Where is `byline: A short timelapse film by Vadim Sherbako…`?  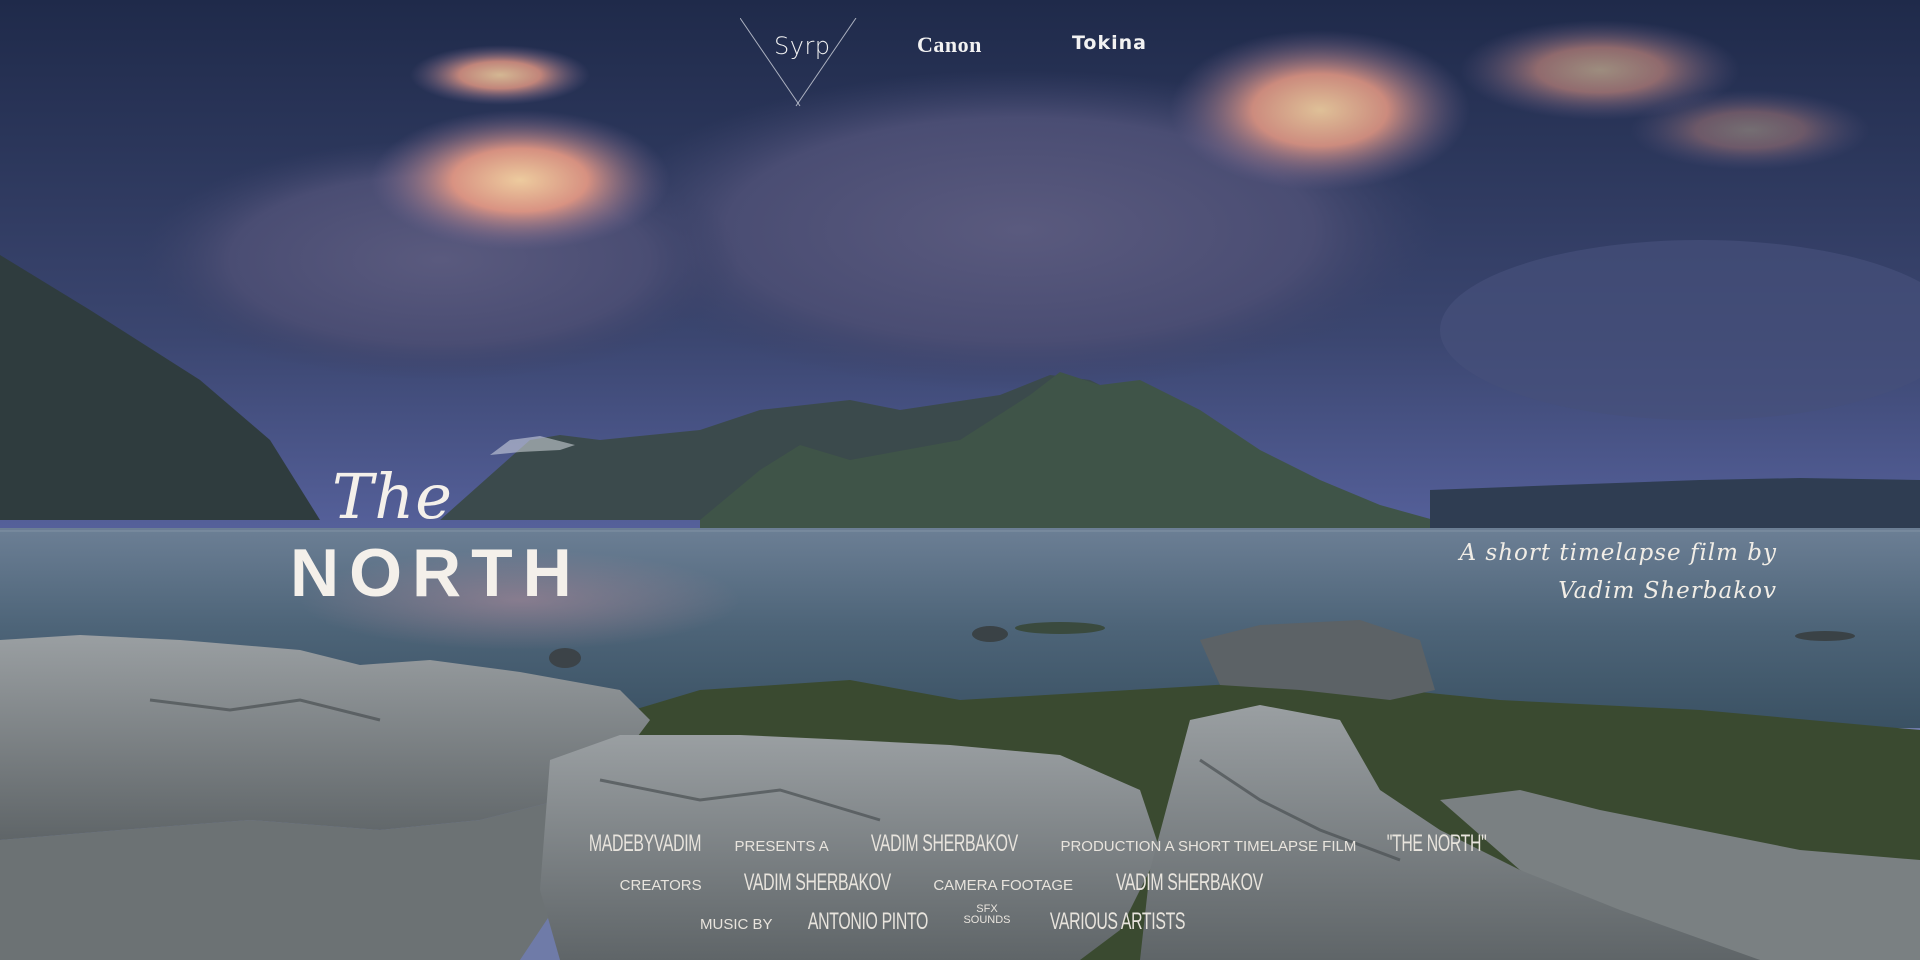 byline: A short timelapse film by Vadim Sherbako… is located at coordinates (1567, 572).